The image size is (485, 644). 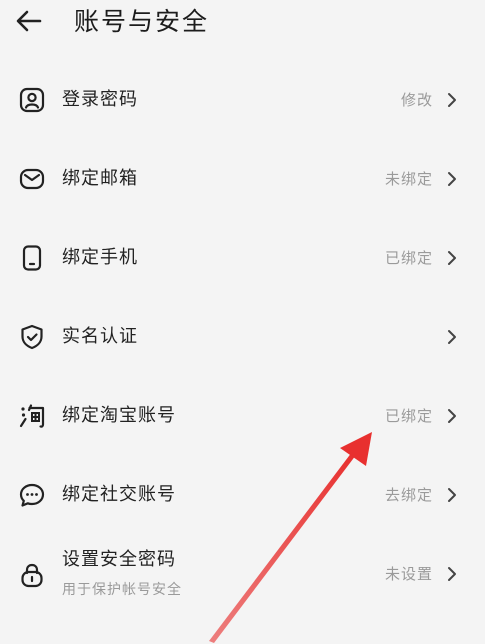 What do you see at coordinates (32, 258) in the screenshot?
I see `phone-icon` at bounding box center [32, 258].